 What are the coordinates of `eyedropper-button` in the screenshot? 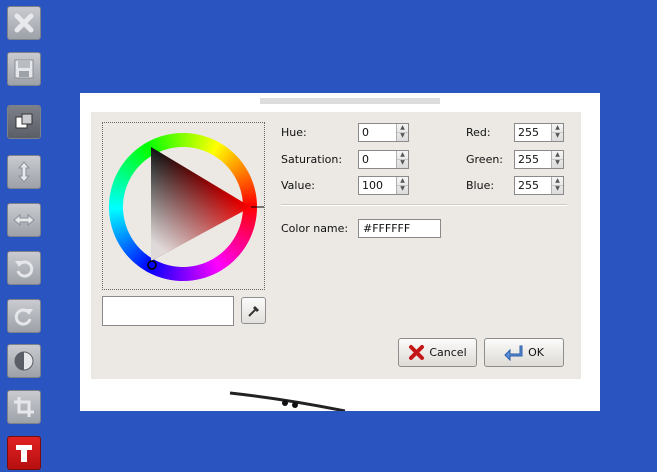 It's located at (253, 310).